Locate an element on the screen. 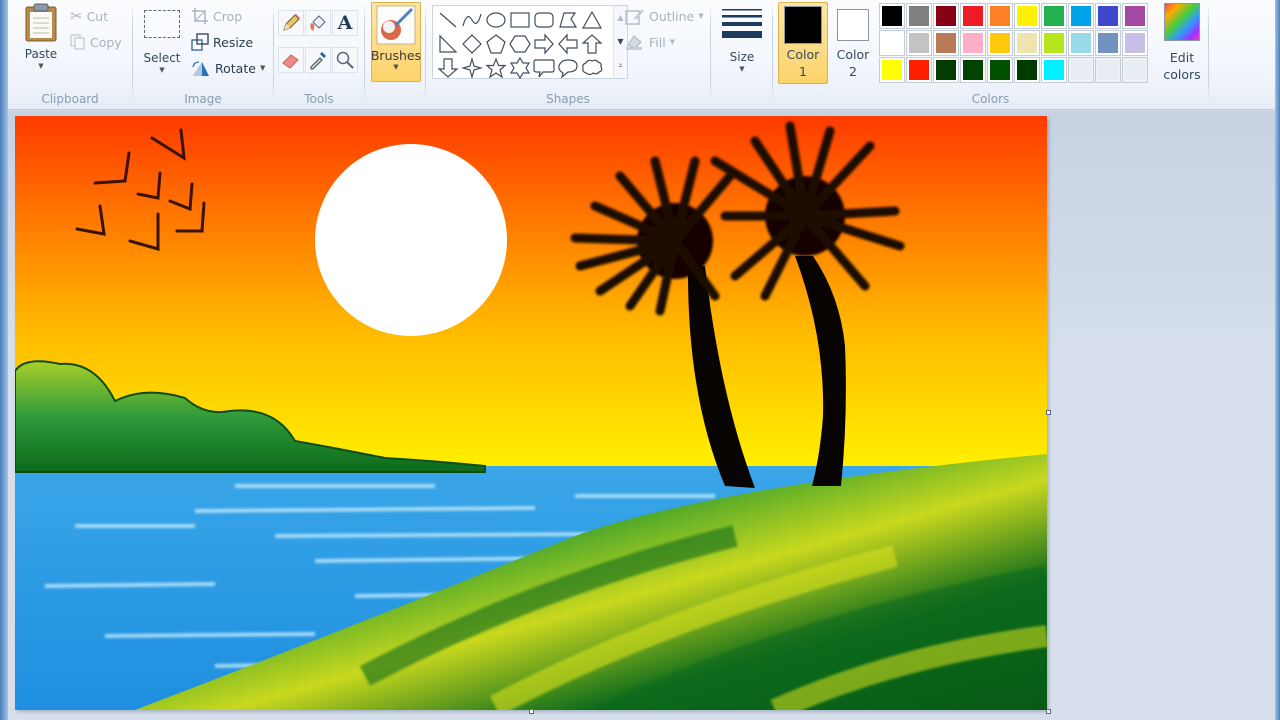  shapes-group: Shapes is located at coordinates (568, 55).